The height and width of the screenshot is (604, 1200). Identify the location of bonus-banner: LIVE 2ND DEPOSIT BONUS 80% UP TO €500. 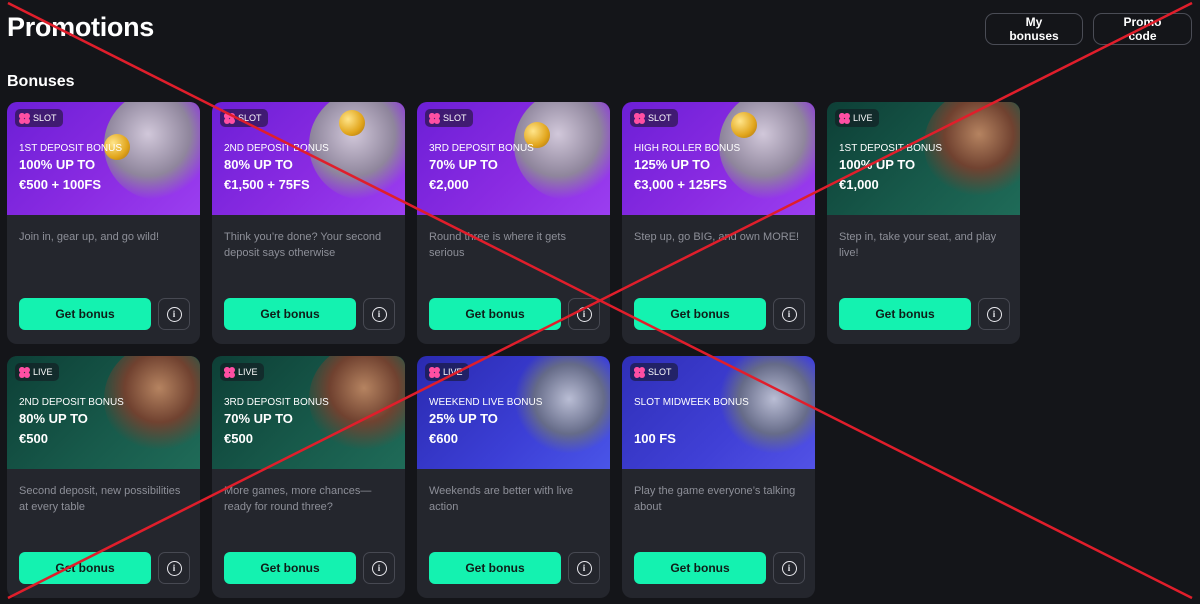
(103, 412).